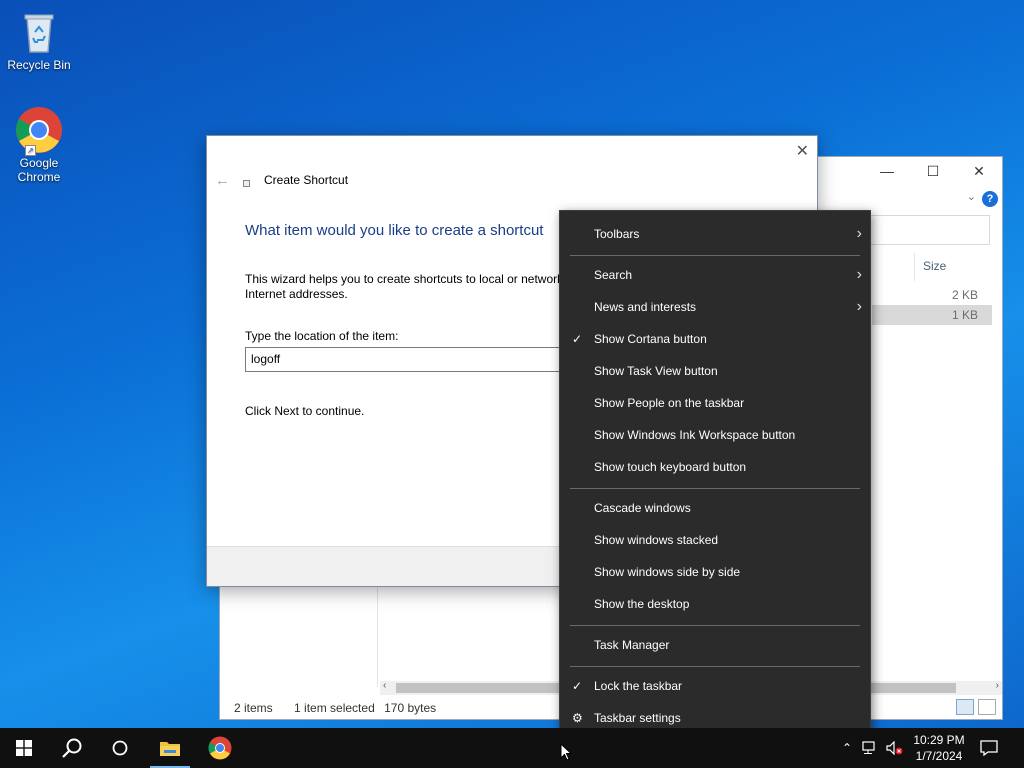 The width and height of the screenshot is (1024, 768). Describe the element at coordinates (667, 572) in the screenshot. I see `menu-item-label: Show windows side by side` at that location.